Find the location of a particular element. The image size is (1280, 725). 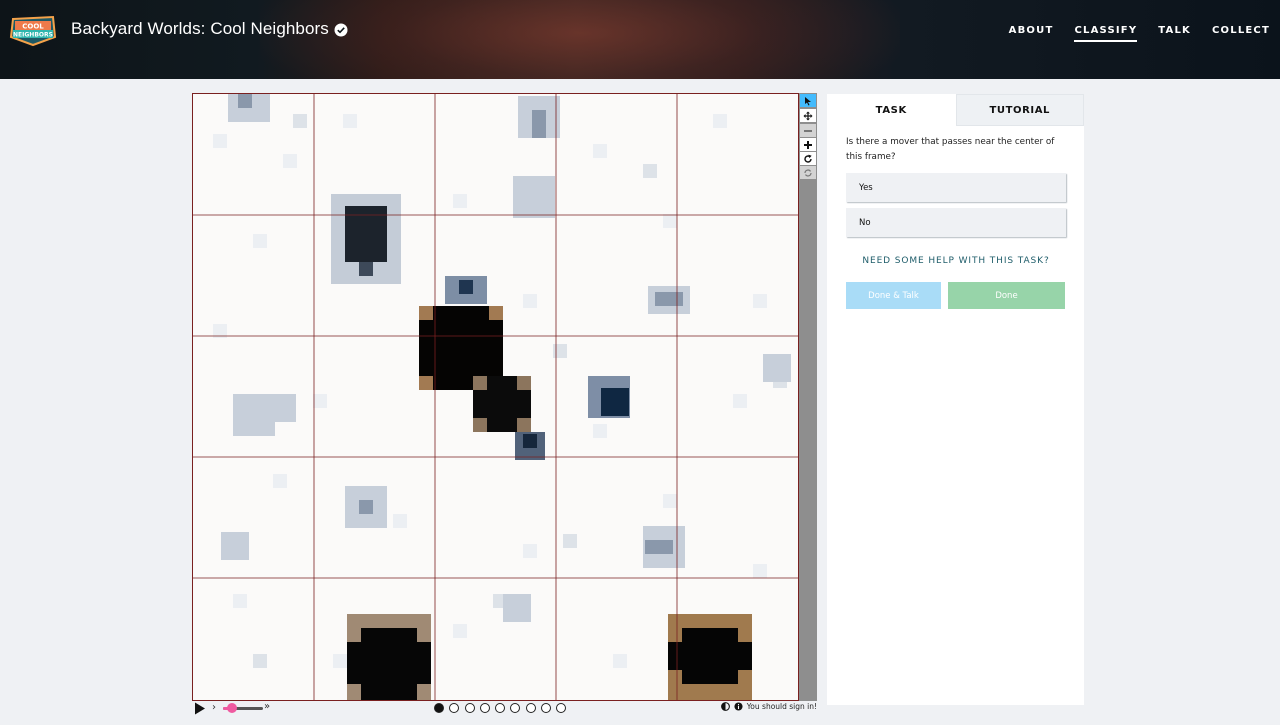

done-button: Done is located at coordinates (1006, 295).